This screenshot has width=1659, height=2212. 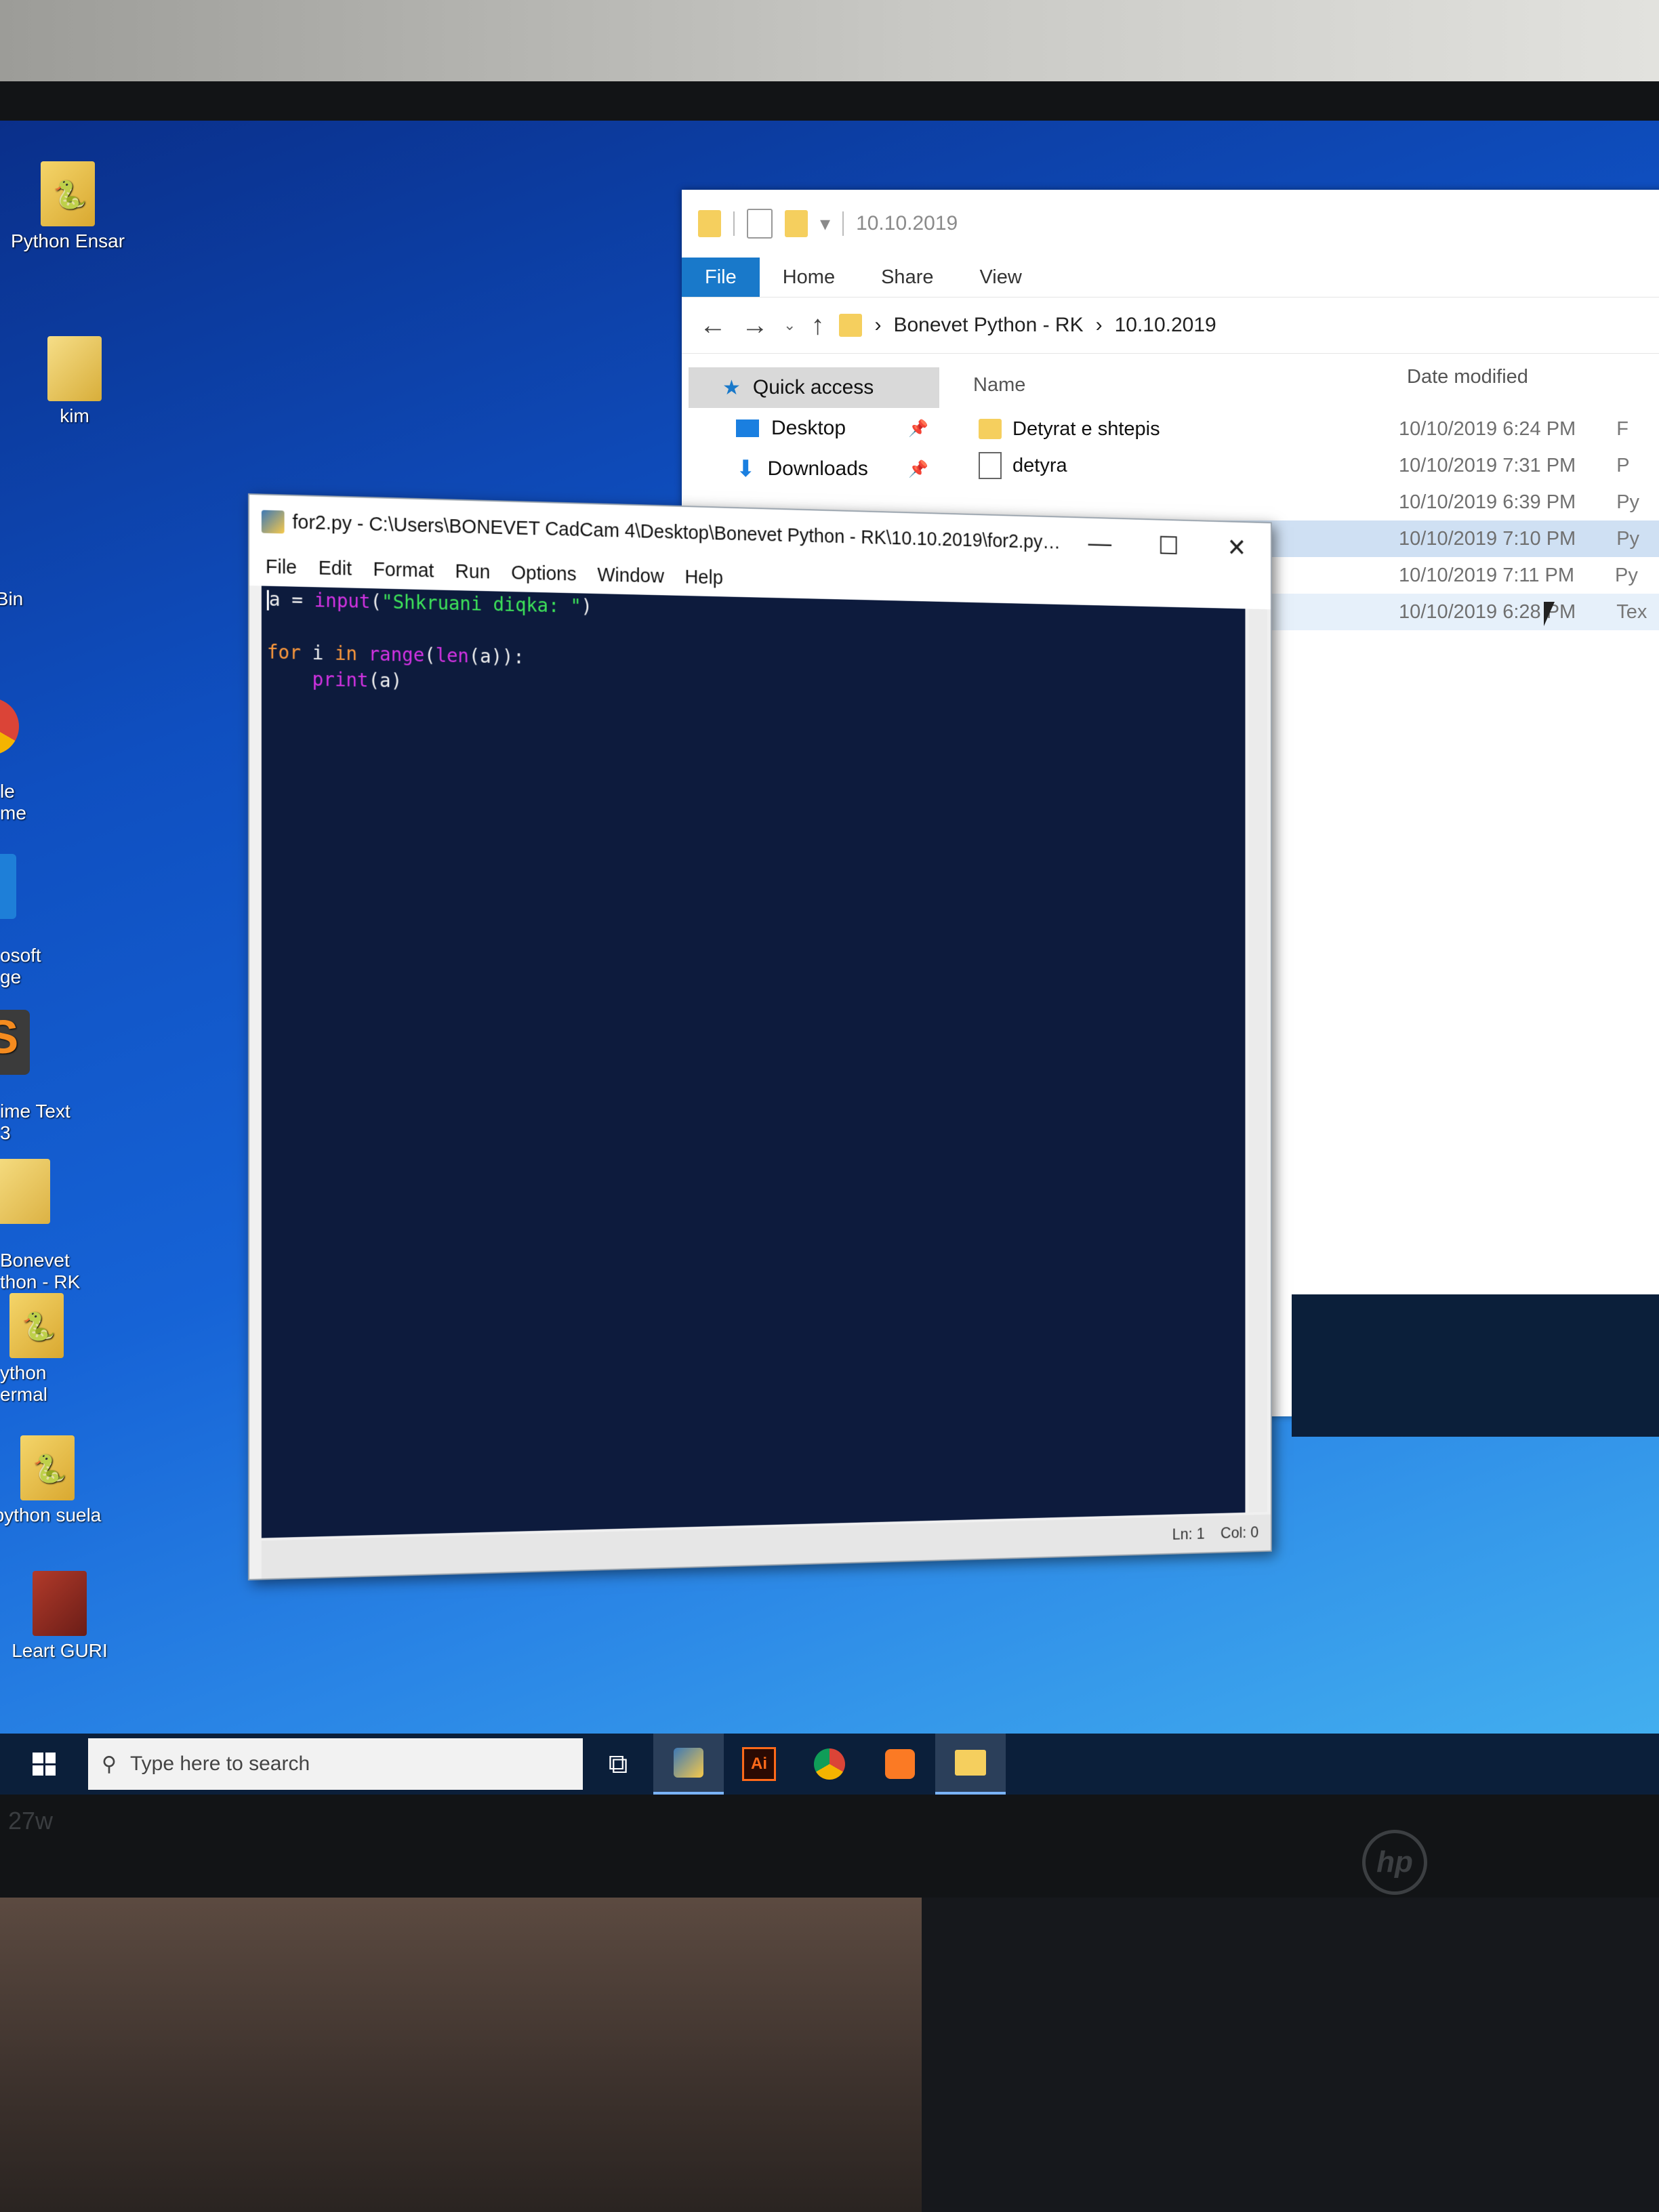 What do you see at coordinates (759, 1765) in the screenshot?
I see `illustrator-icon: Ai` at bounding box center [759, 1765].